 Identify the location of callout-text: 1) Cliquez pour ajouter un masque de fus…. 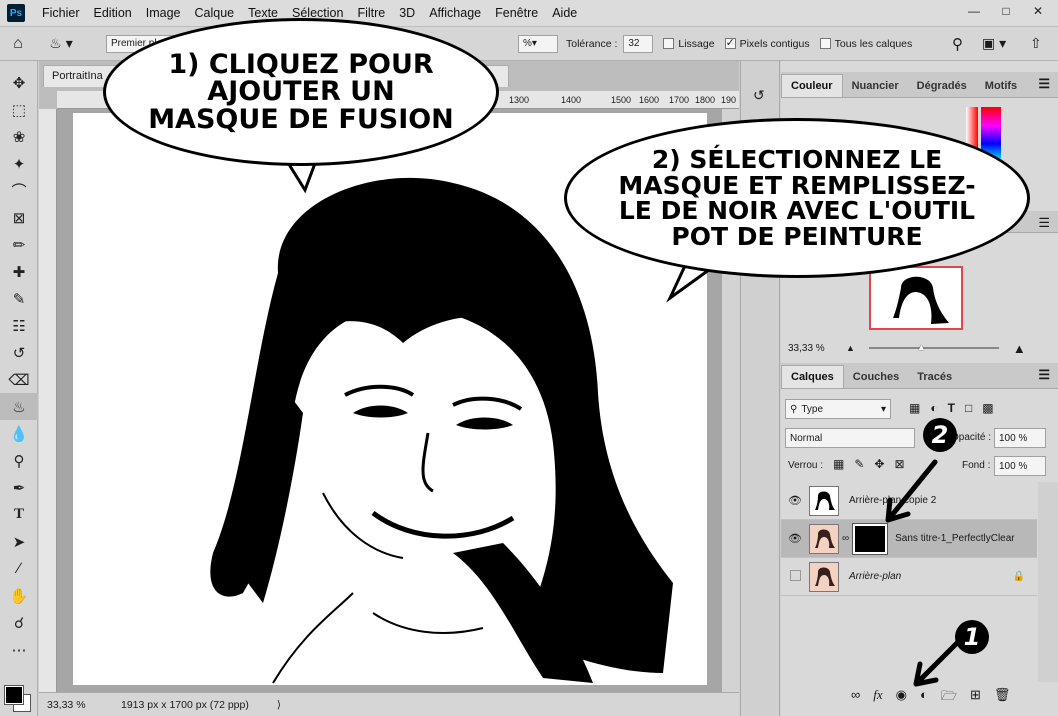
(301, 91).